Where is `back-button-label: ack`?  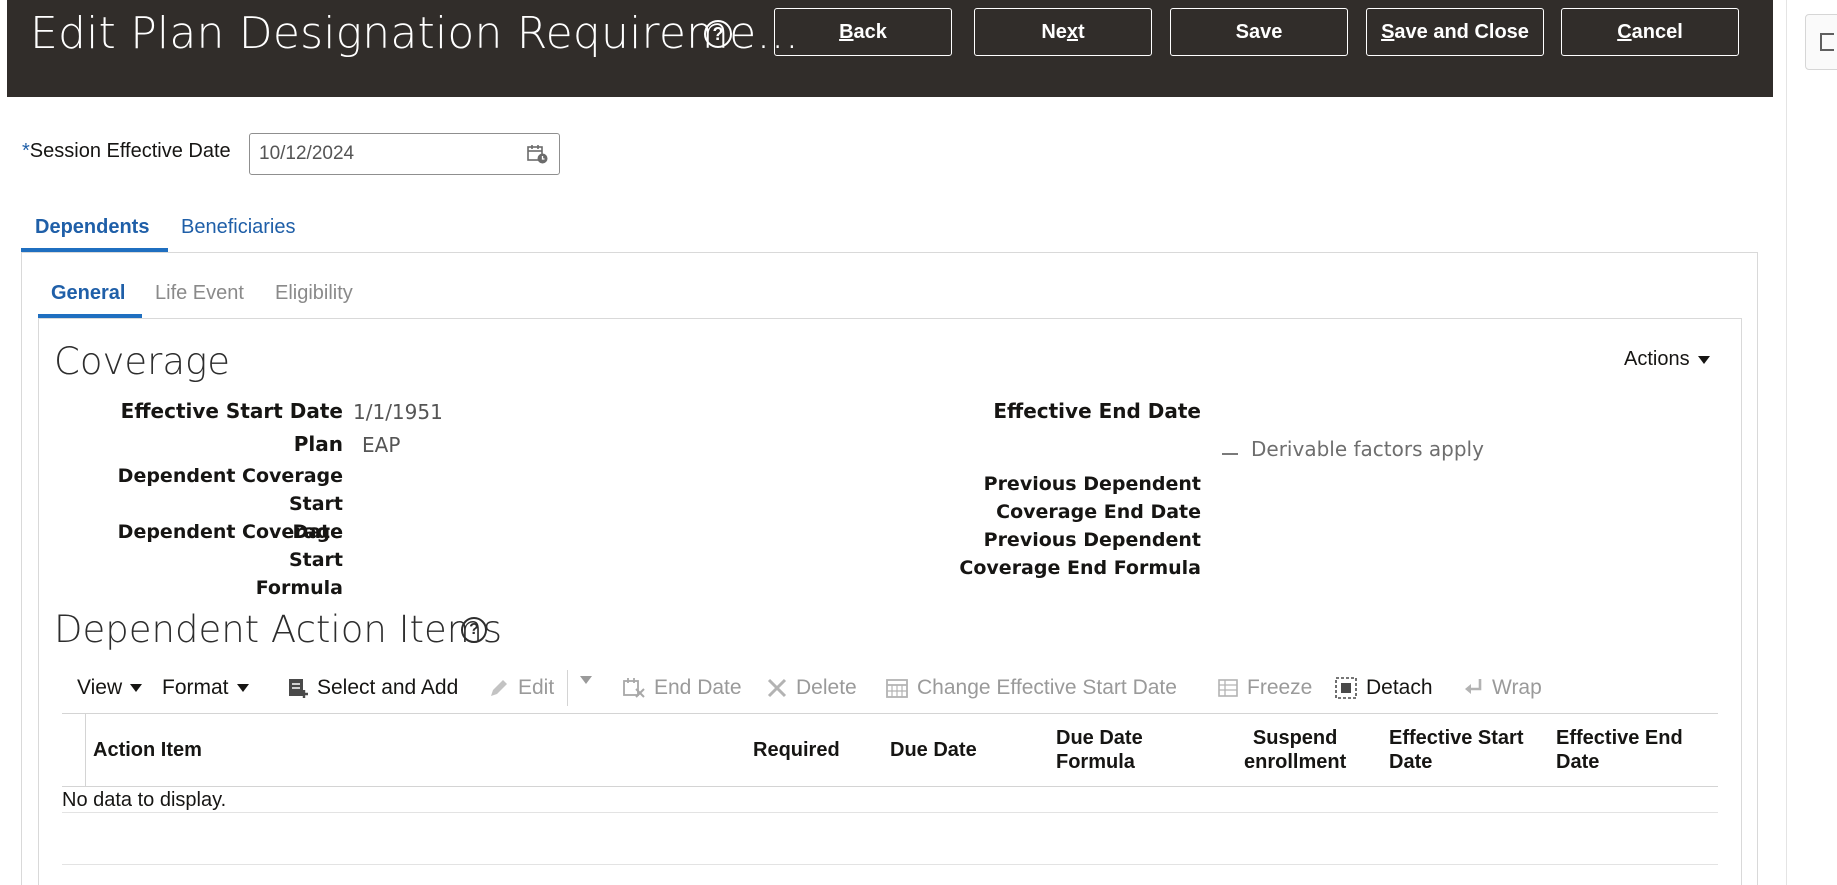 back-button-label: ack is located at coordinates (870, 31).